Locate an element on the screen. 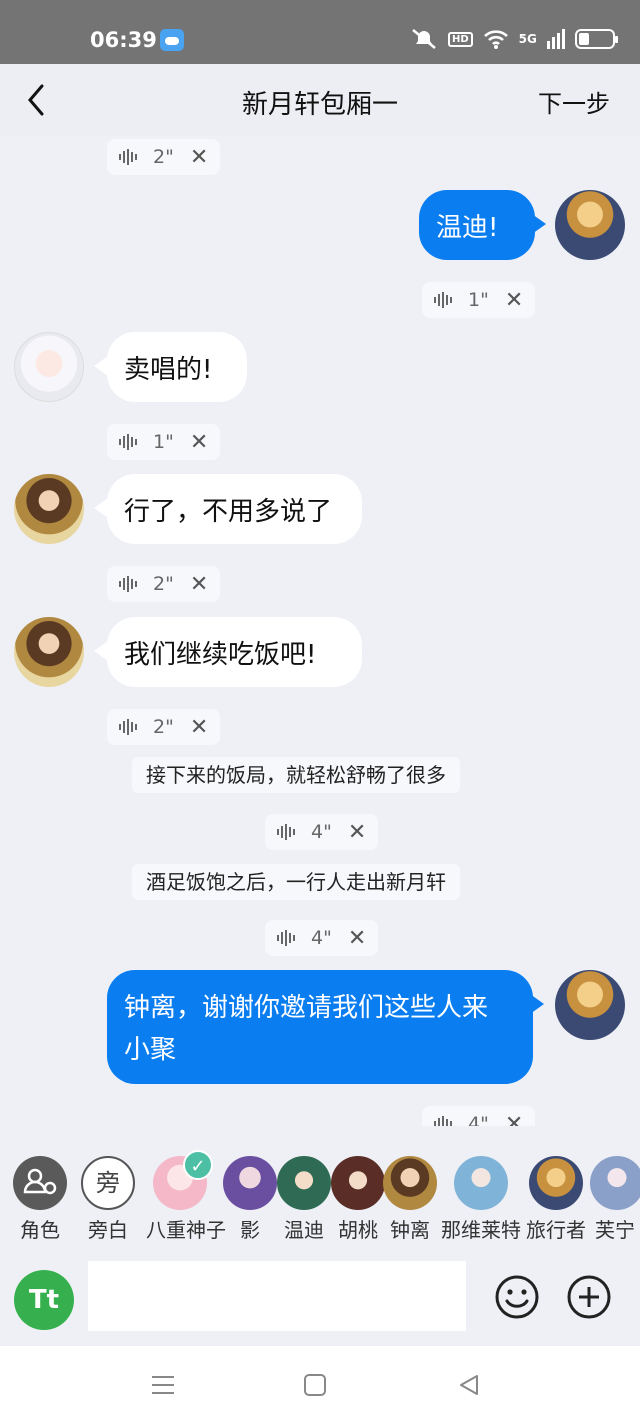 This screenshot has height=1423, width=640. message-bubble: 行了，不用多说了 is located at coordinates (234, 509).